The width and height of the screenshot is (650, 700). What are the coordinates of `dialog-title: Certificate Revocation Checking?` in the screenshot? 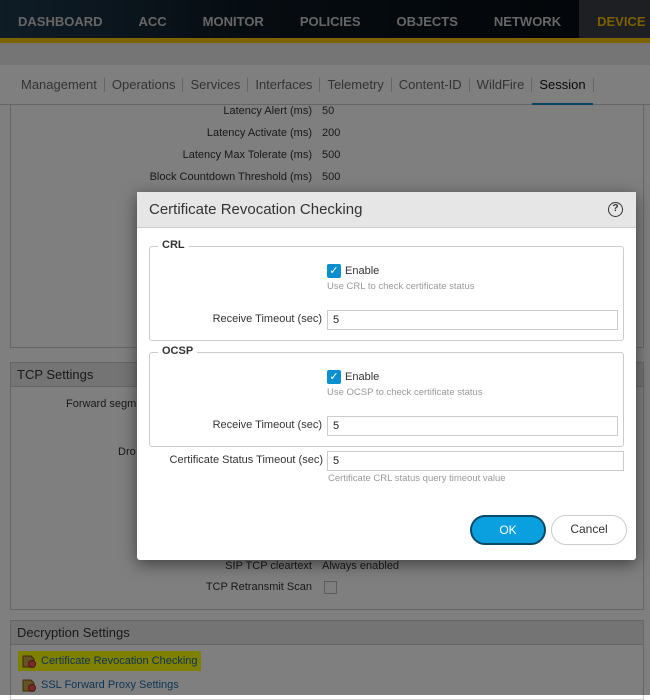 It's located at (386, 210).